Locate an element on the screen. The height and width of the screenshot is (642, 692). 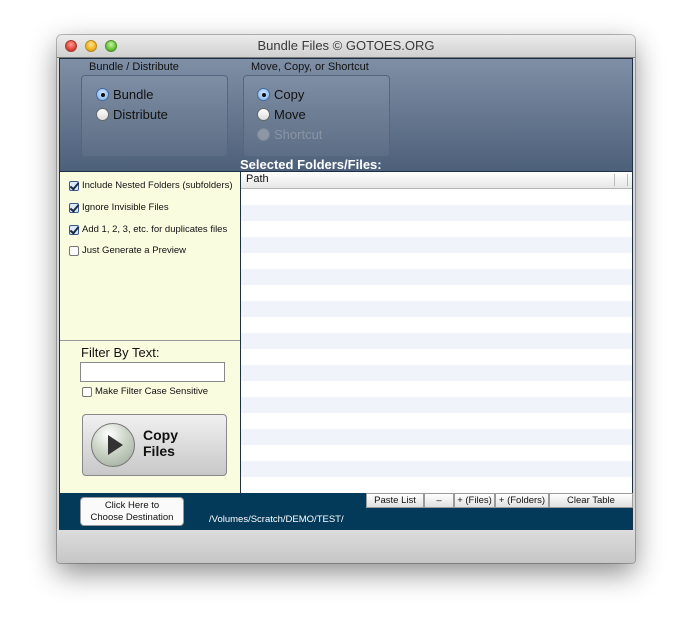
copy-files-line2: Files is located at coordinates (159, 451).